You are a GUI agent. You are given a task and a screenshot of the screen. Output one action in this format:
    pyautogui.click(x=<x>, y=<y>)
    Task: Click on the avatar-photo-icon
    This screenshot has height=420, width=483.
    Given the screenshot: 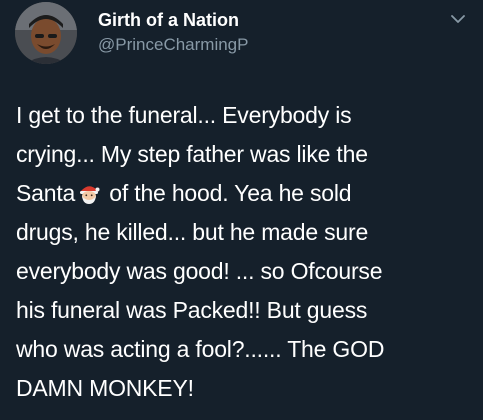 What is the action you would take?
    pyautogui.click(x=46, y=33)
    